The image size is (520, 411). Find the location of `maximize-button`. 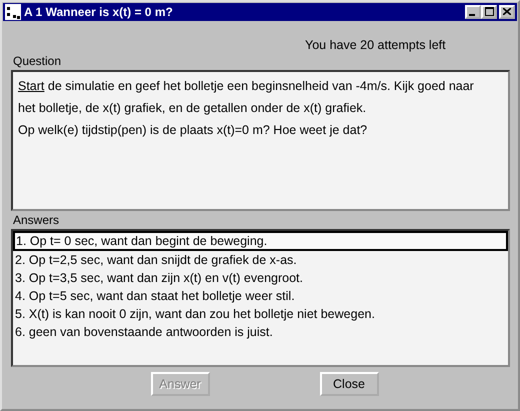

maximize-button is located at coordinates (489, 12).